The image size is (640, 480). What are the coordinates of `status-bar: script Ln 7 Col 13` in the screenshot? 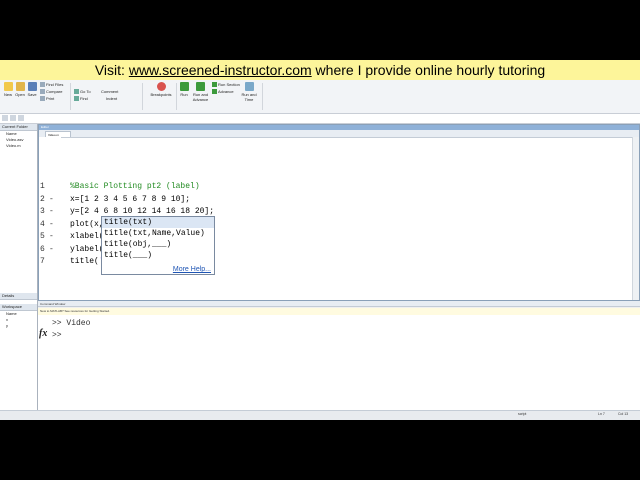 It's located at (320, 415).